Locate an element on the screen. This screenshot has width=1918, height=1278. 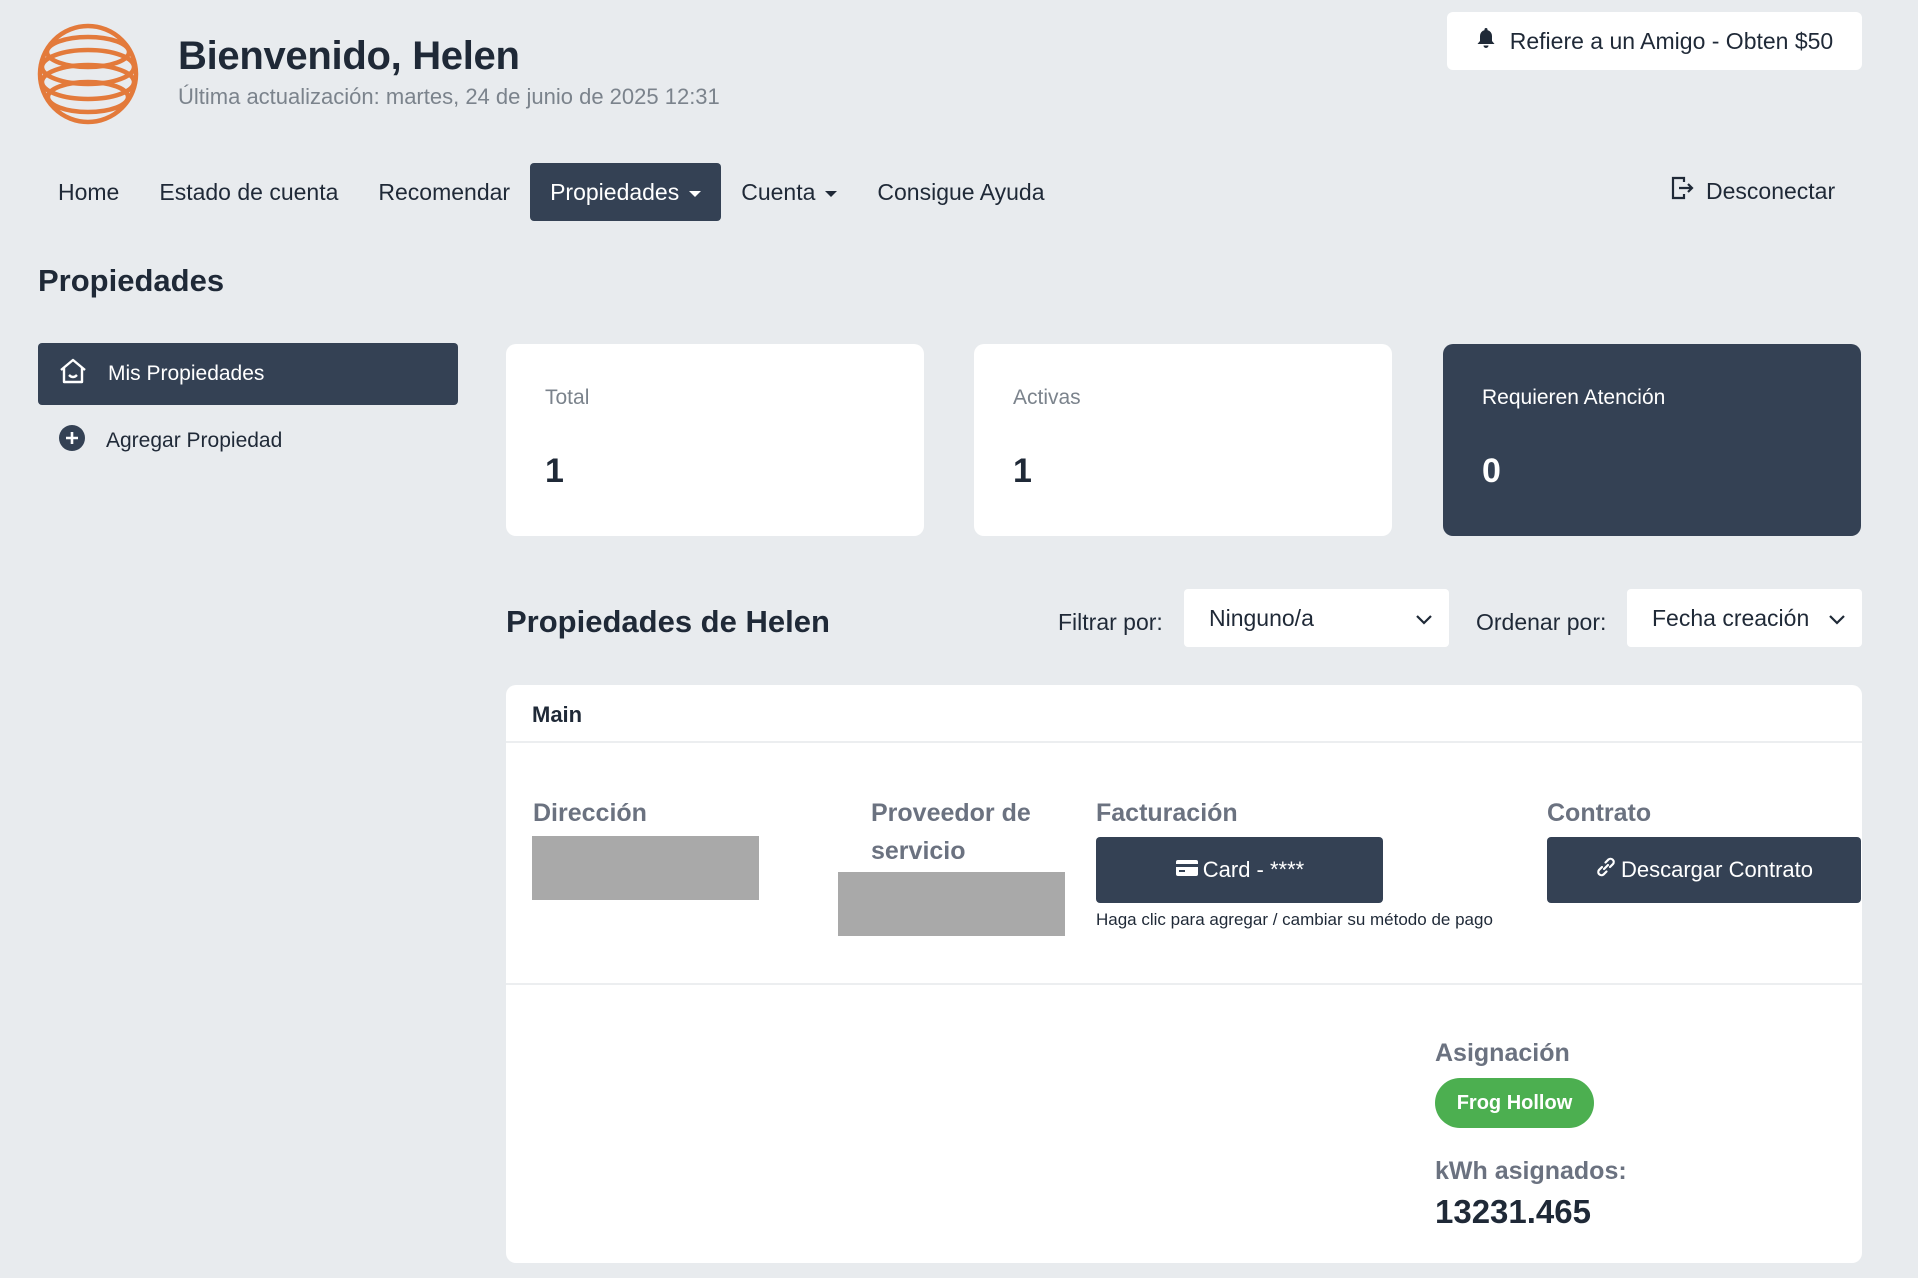
nav-account: Cuenta is located at coordinates (789, 192).